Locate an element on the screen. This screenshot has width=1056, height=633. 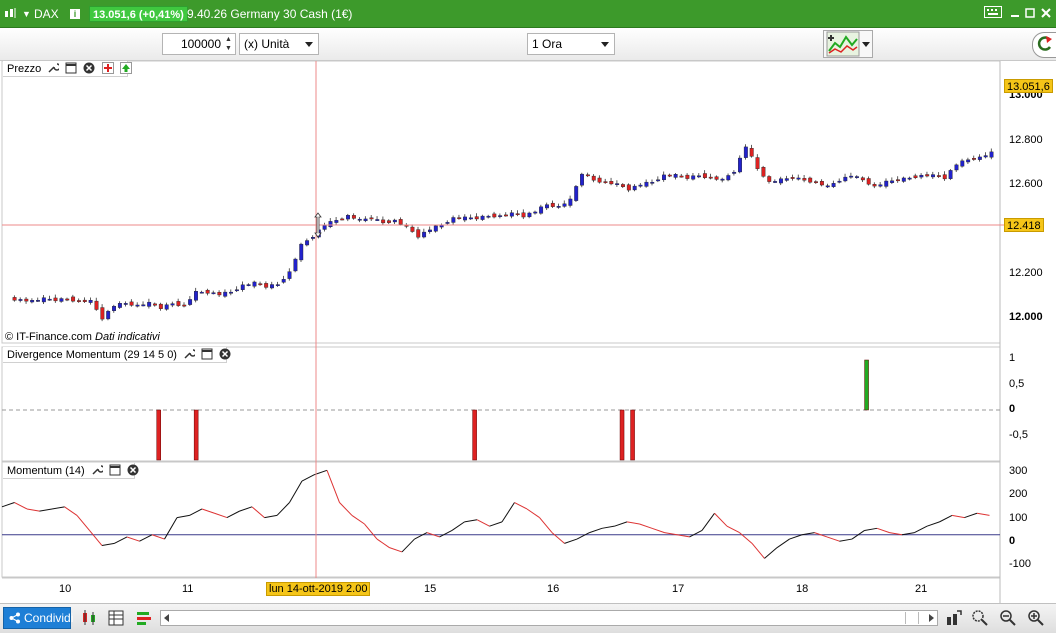
momentum-tick: 100 is located at coordinates (1018, 518).